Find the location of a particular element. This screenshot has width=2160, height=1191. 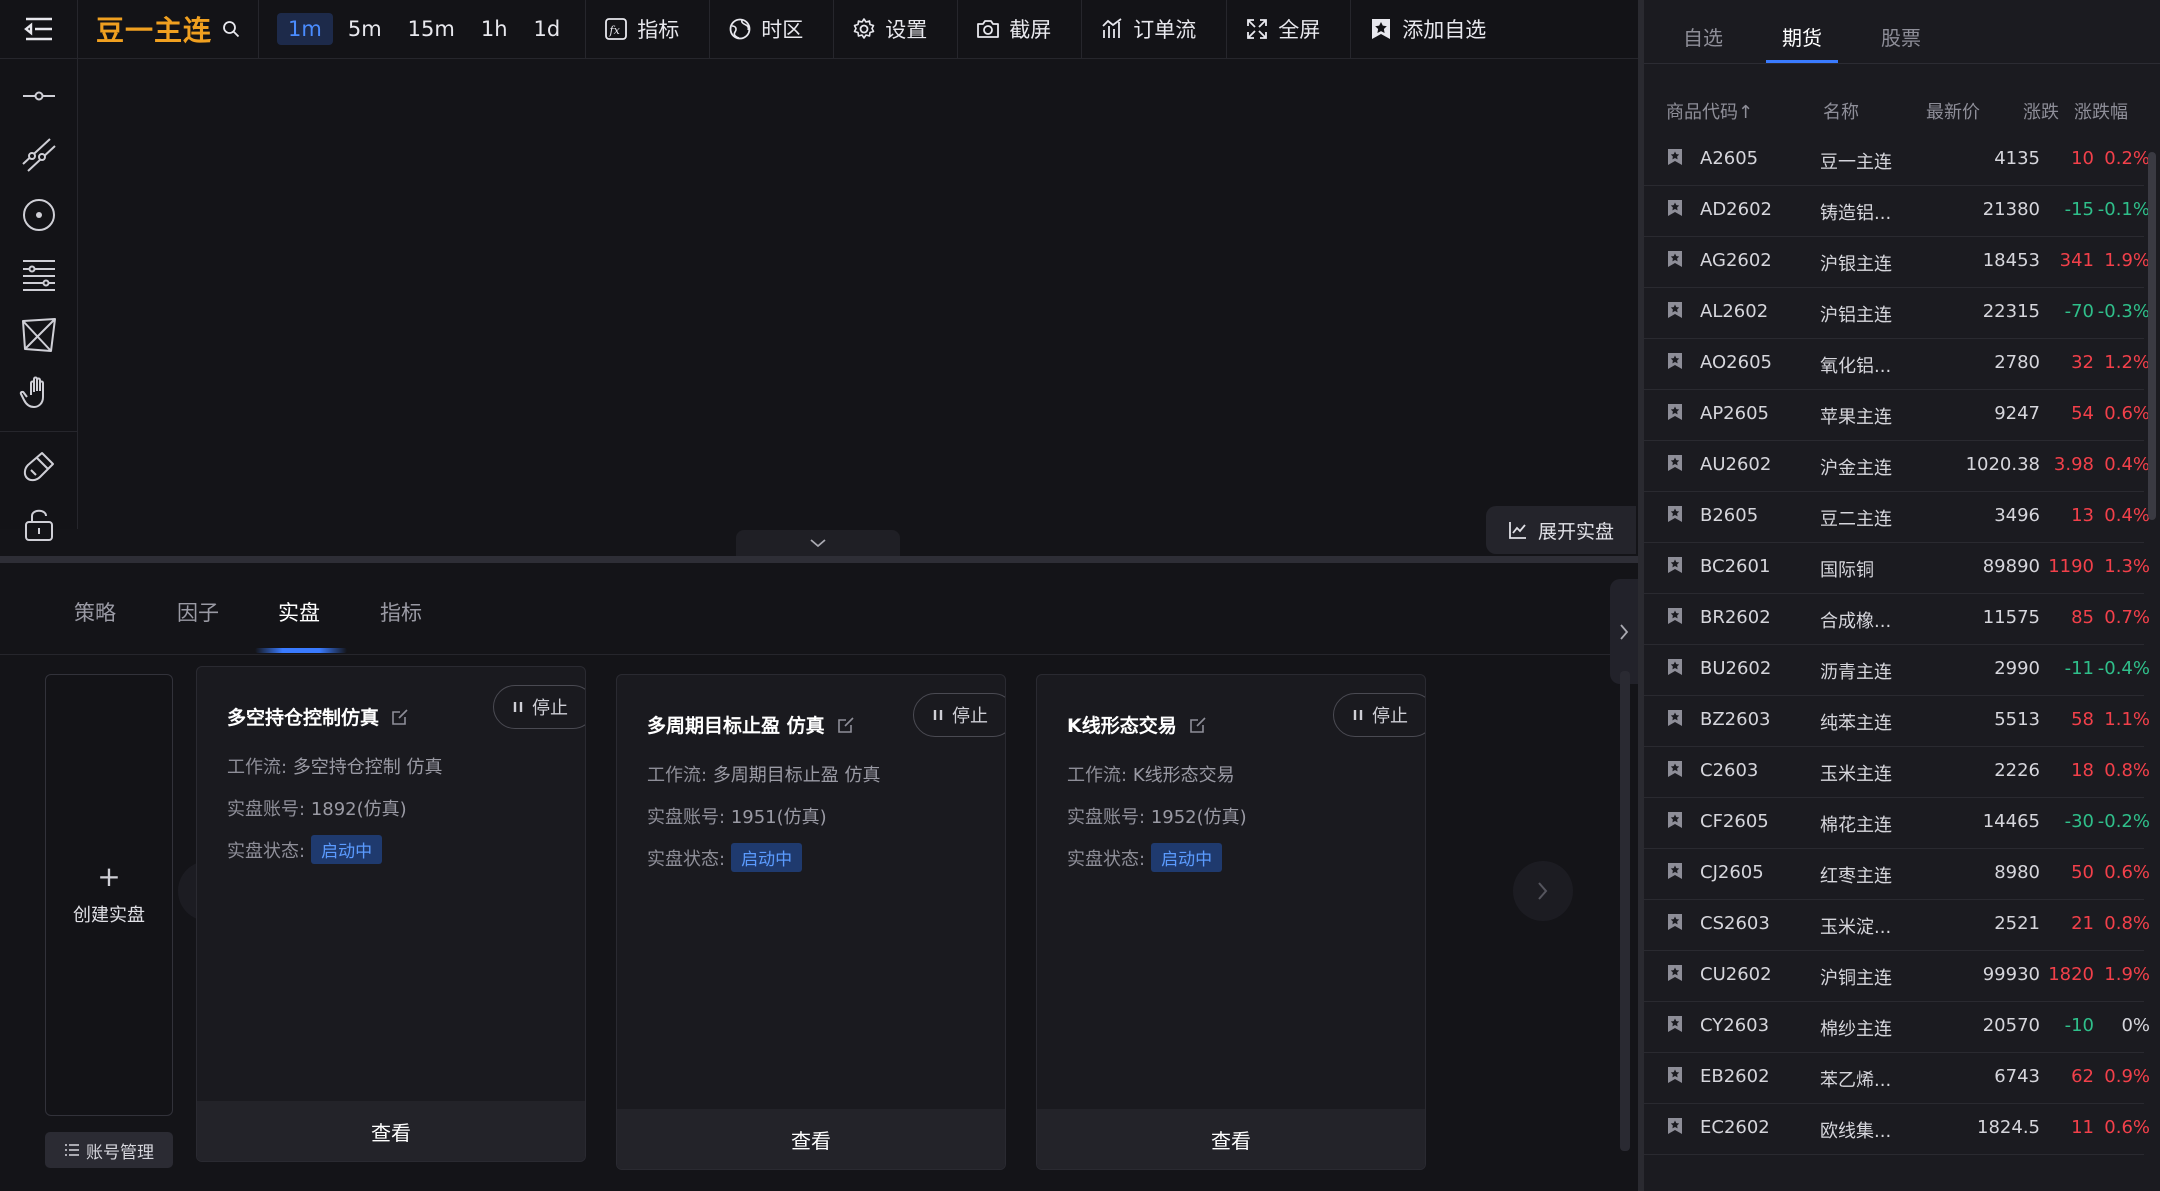

tab-futures: 期货 is located at coordinates (1802, 36).